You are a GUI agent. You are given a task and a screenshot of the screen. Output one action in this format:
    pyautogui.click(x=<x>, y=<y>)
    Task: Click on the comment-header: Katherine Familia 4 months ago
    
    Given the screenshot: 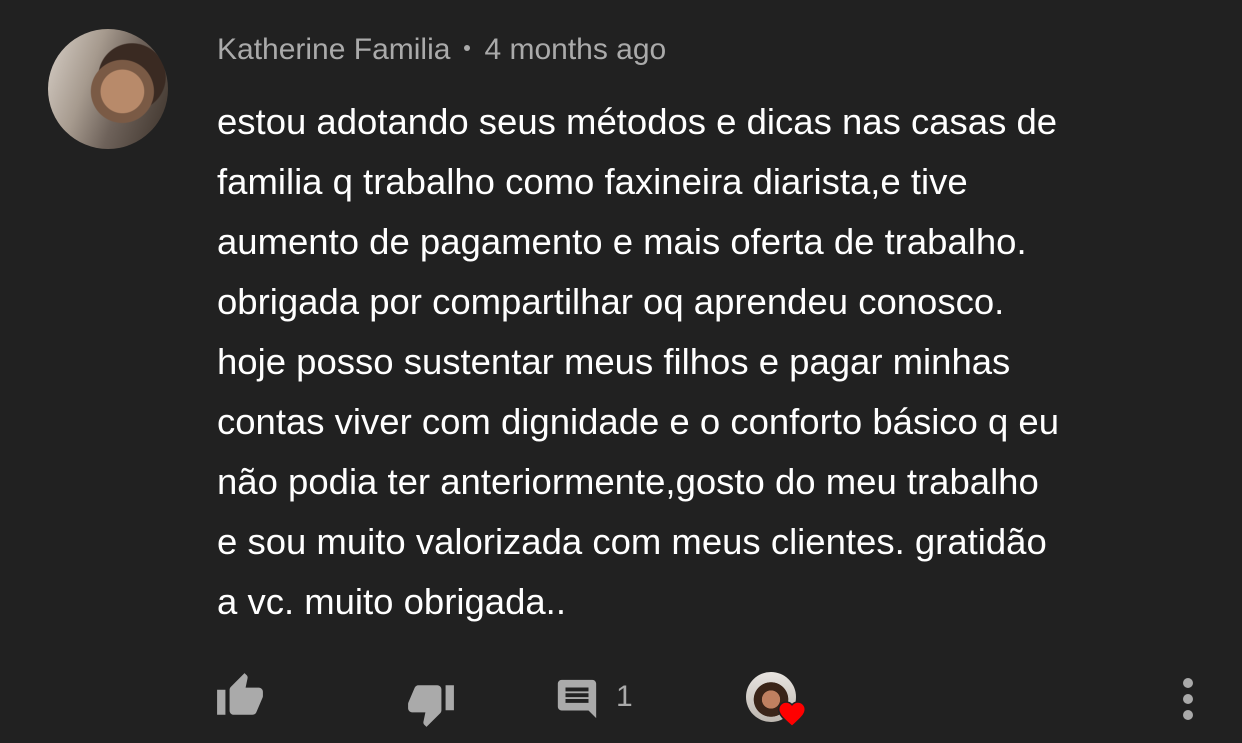 What is the action you would take?
    pyautogui.click(x=441, y=50)
    